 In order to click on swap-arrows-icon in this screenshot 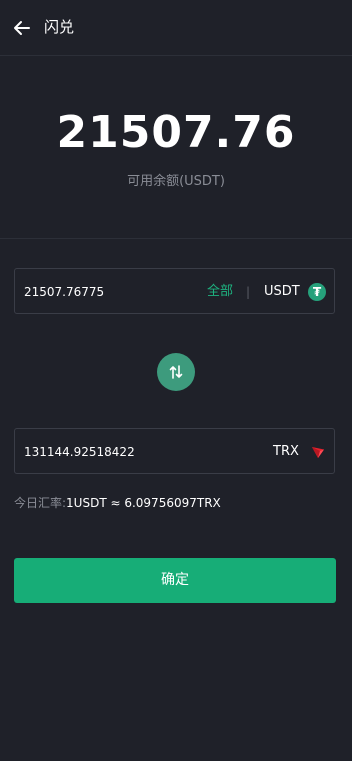, I will do `click(176, 372)`.